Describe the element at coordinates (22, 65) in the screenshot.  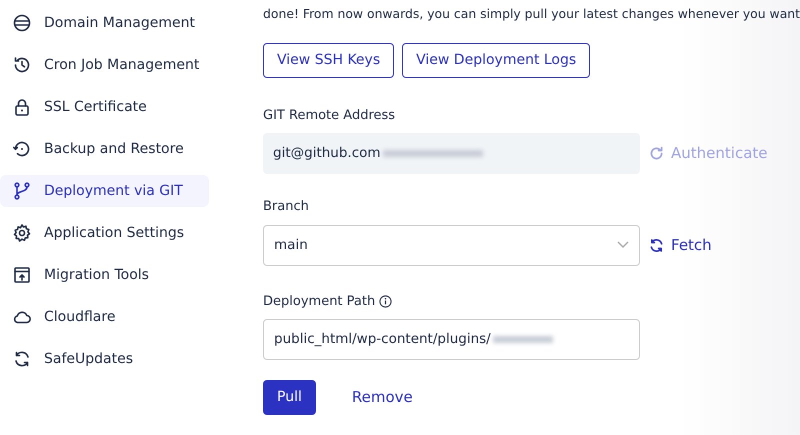
I see `history-icon` at that location.